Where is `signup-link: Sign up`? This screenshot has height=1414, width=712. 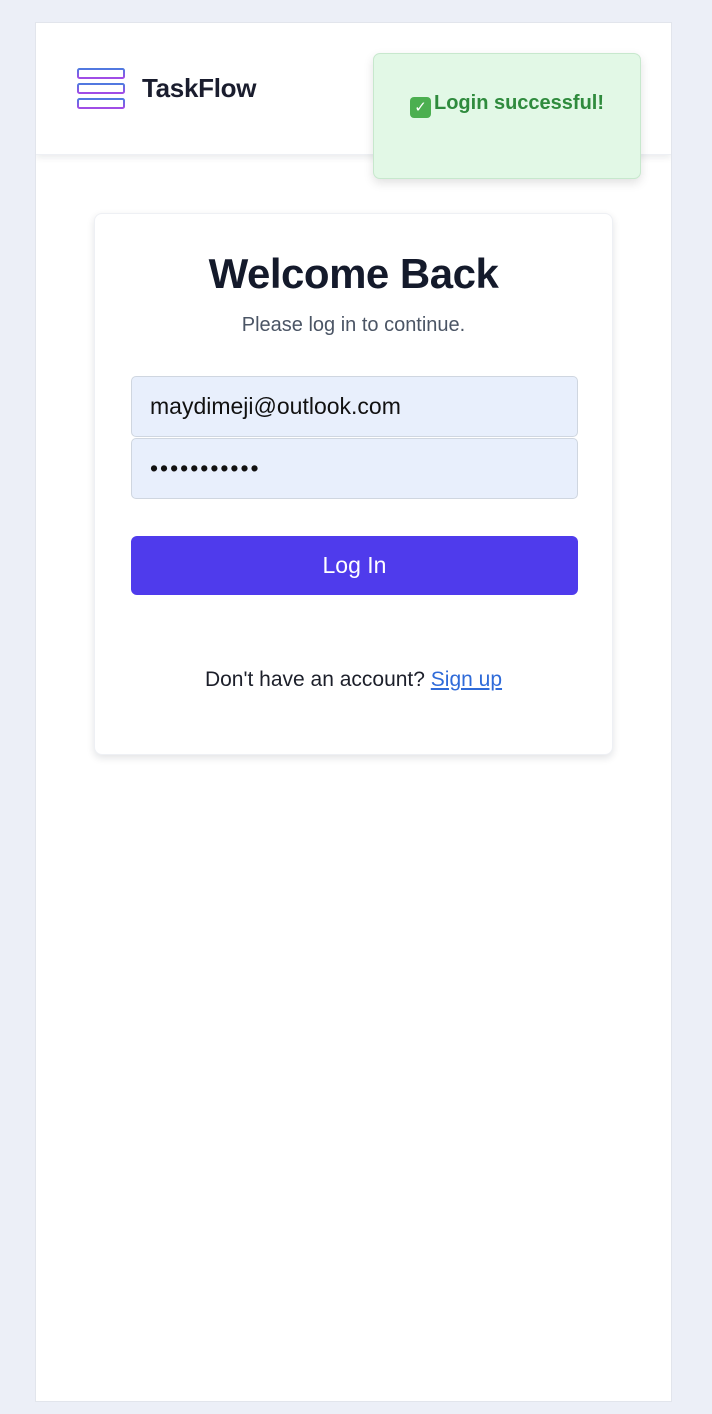
signup-link: Sign up is located at coordinates (466, 679).